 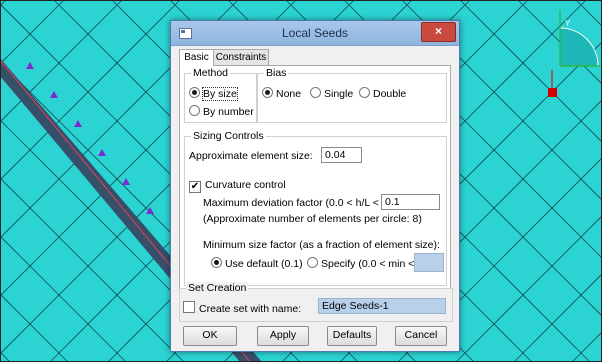 I want to click on use-default-label: Use default (0.1), so click(x=264, y=264).